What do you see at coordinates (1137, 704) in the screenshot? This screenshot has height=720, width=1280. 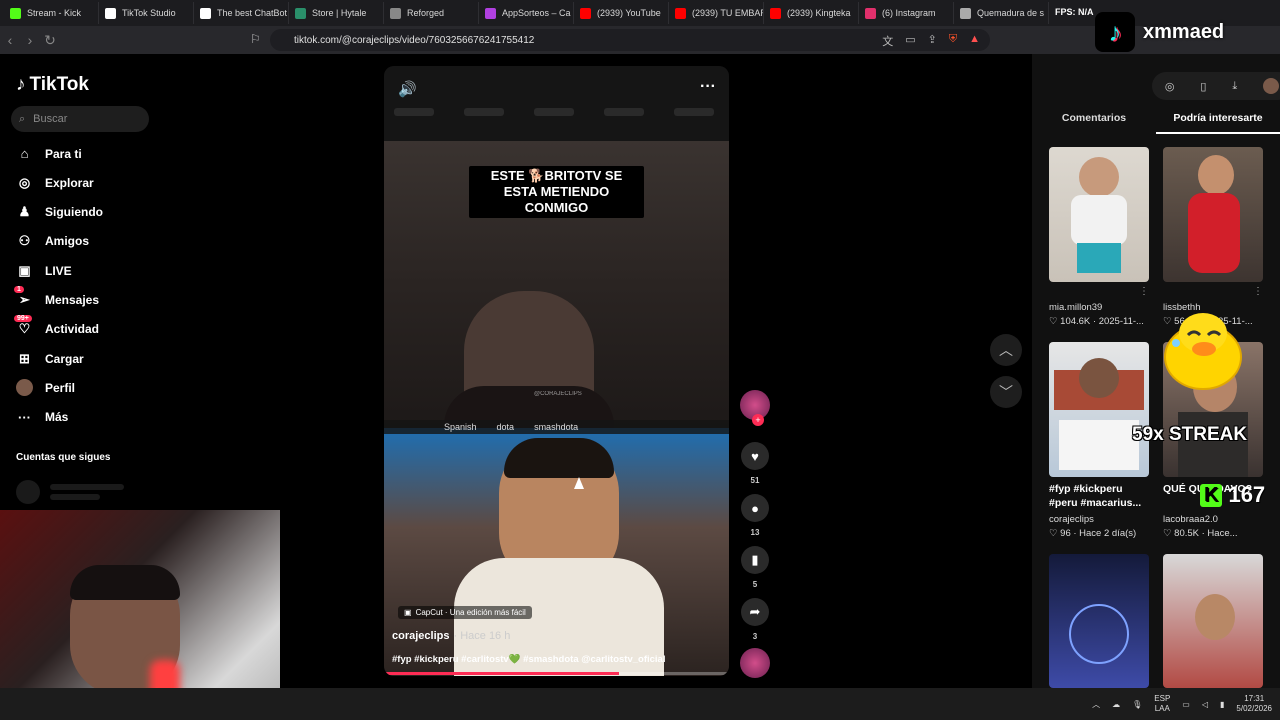 I see `mic-icon: 🎙` at bounding box center [1137, 704].